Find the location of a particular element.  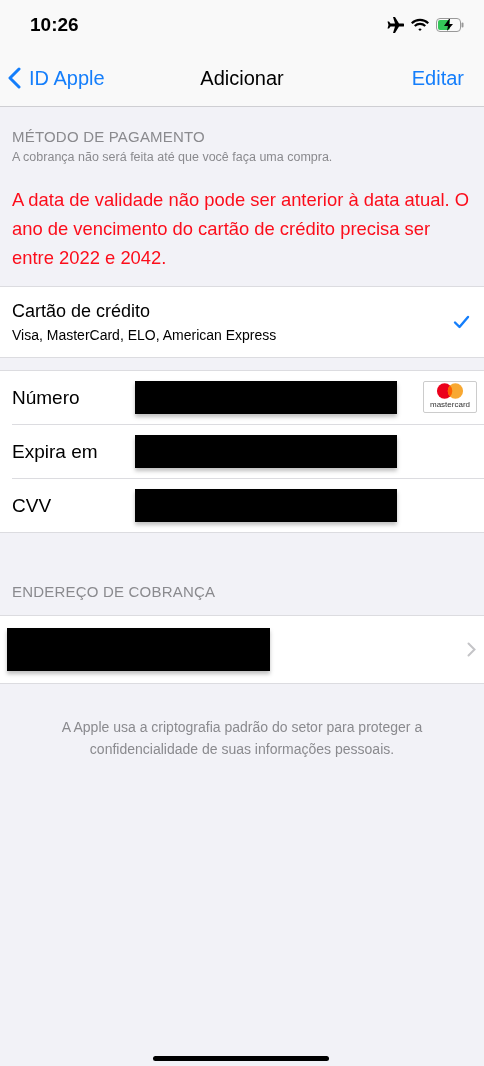

field-label: CVV is located at coordinates (32, 505).